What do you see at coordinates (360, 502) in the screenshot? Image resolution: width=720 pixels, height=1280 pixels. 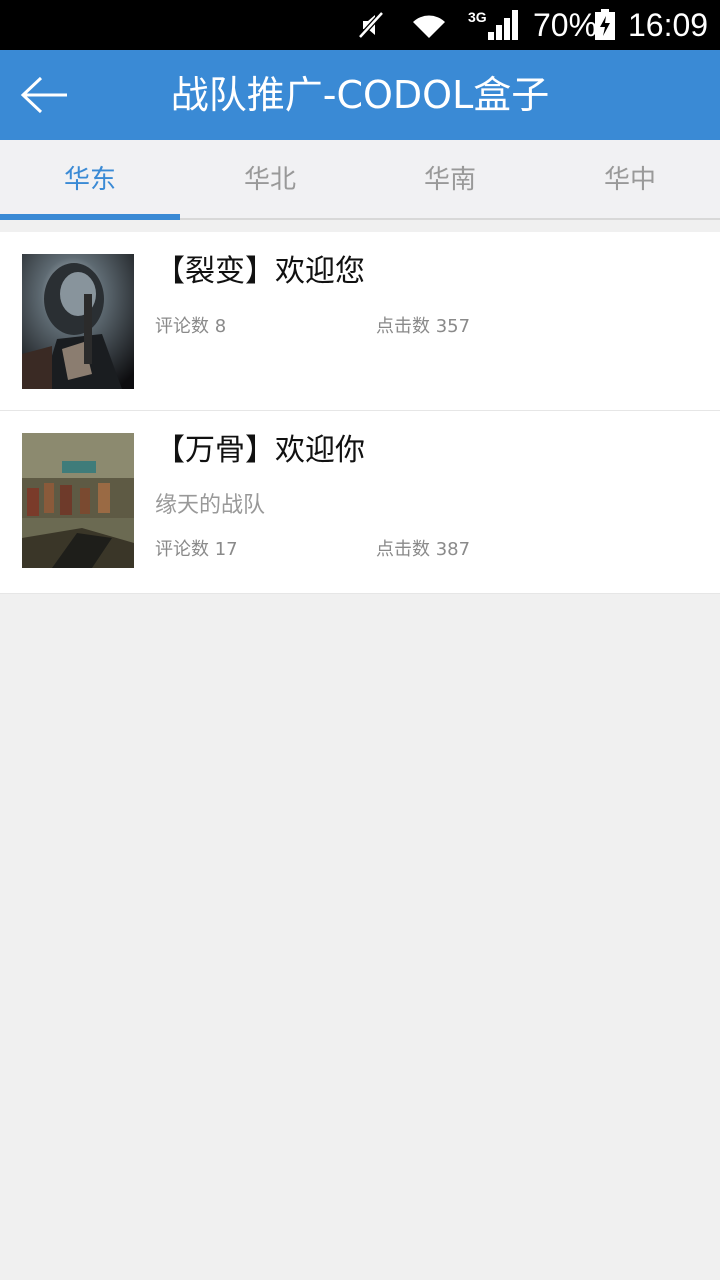 I see `list-item: 【万骨】欢迎你 缘天的战队 评论数 17 点击数 387` at bounding box center [360, 502].